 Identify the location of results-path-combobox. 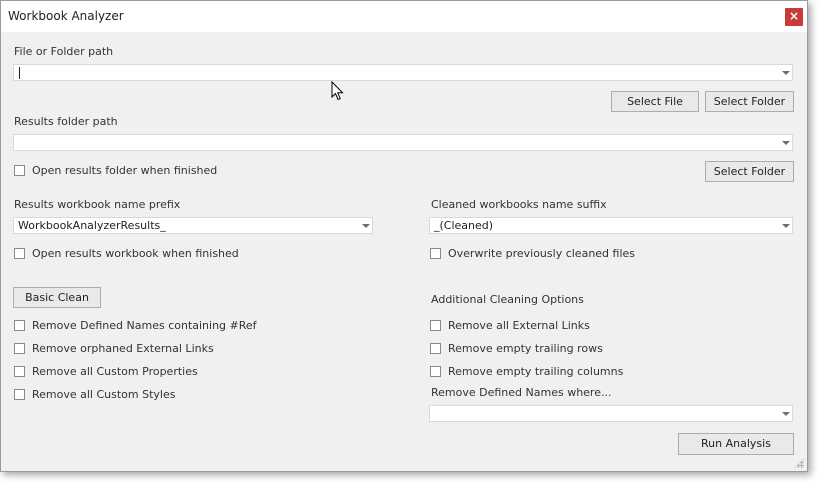
(403, 142).